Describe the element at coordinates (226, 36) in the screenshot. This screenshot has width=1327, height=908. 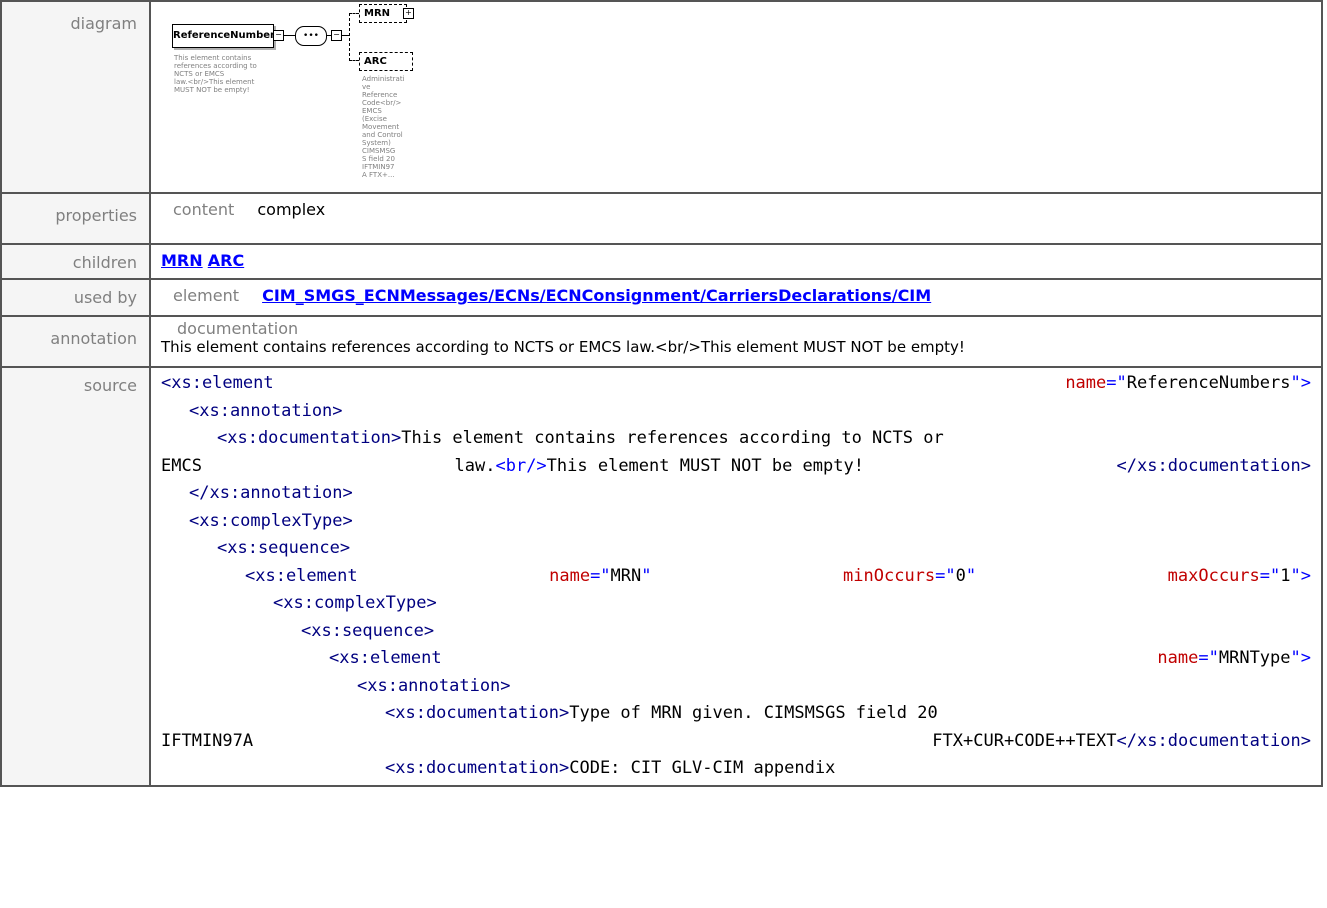
I see `diagram-root-element: ReferenceNumbers` at that location.